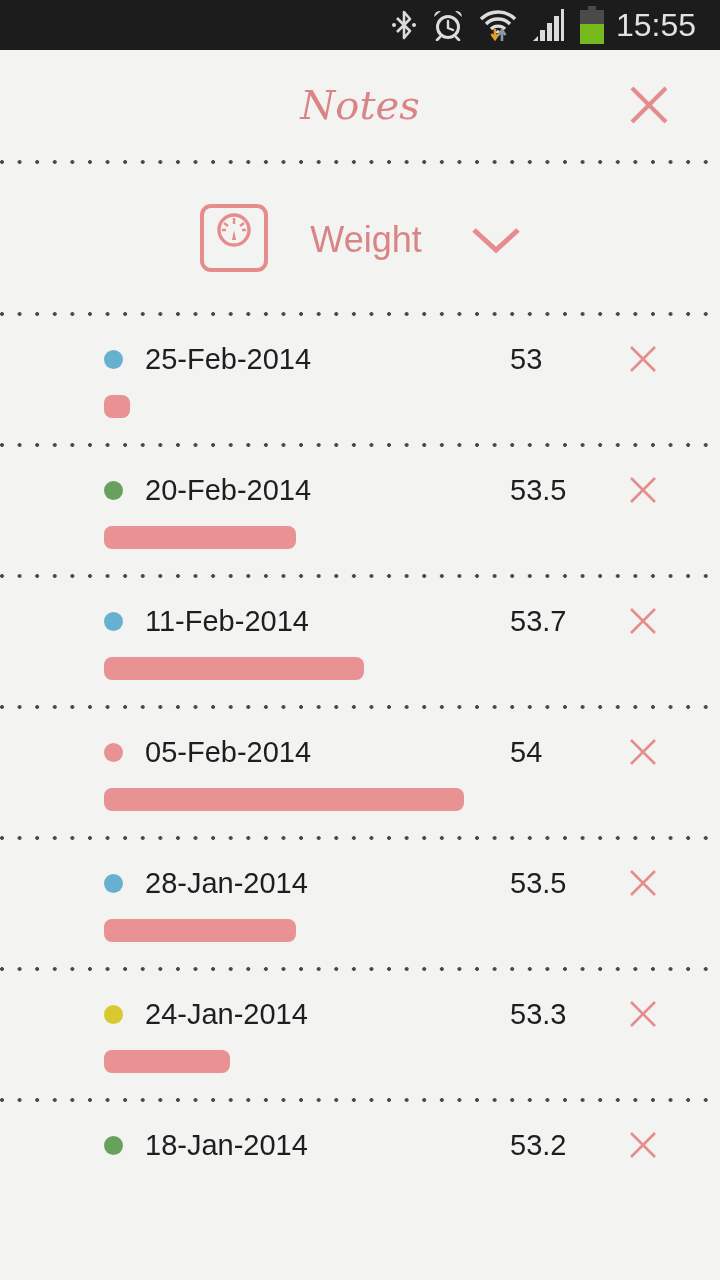  What do you see at coordinates (539, 621) in the screenshot?
I see `entry-value: 53.7` at bounding box center [539, 621].